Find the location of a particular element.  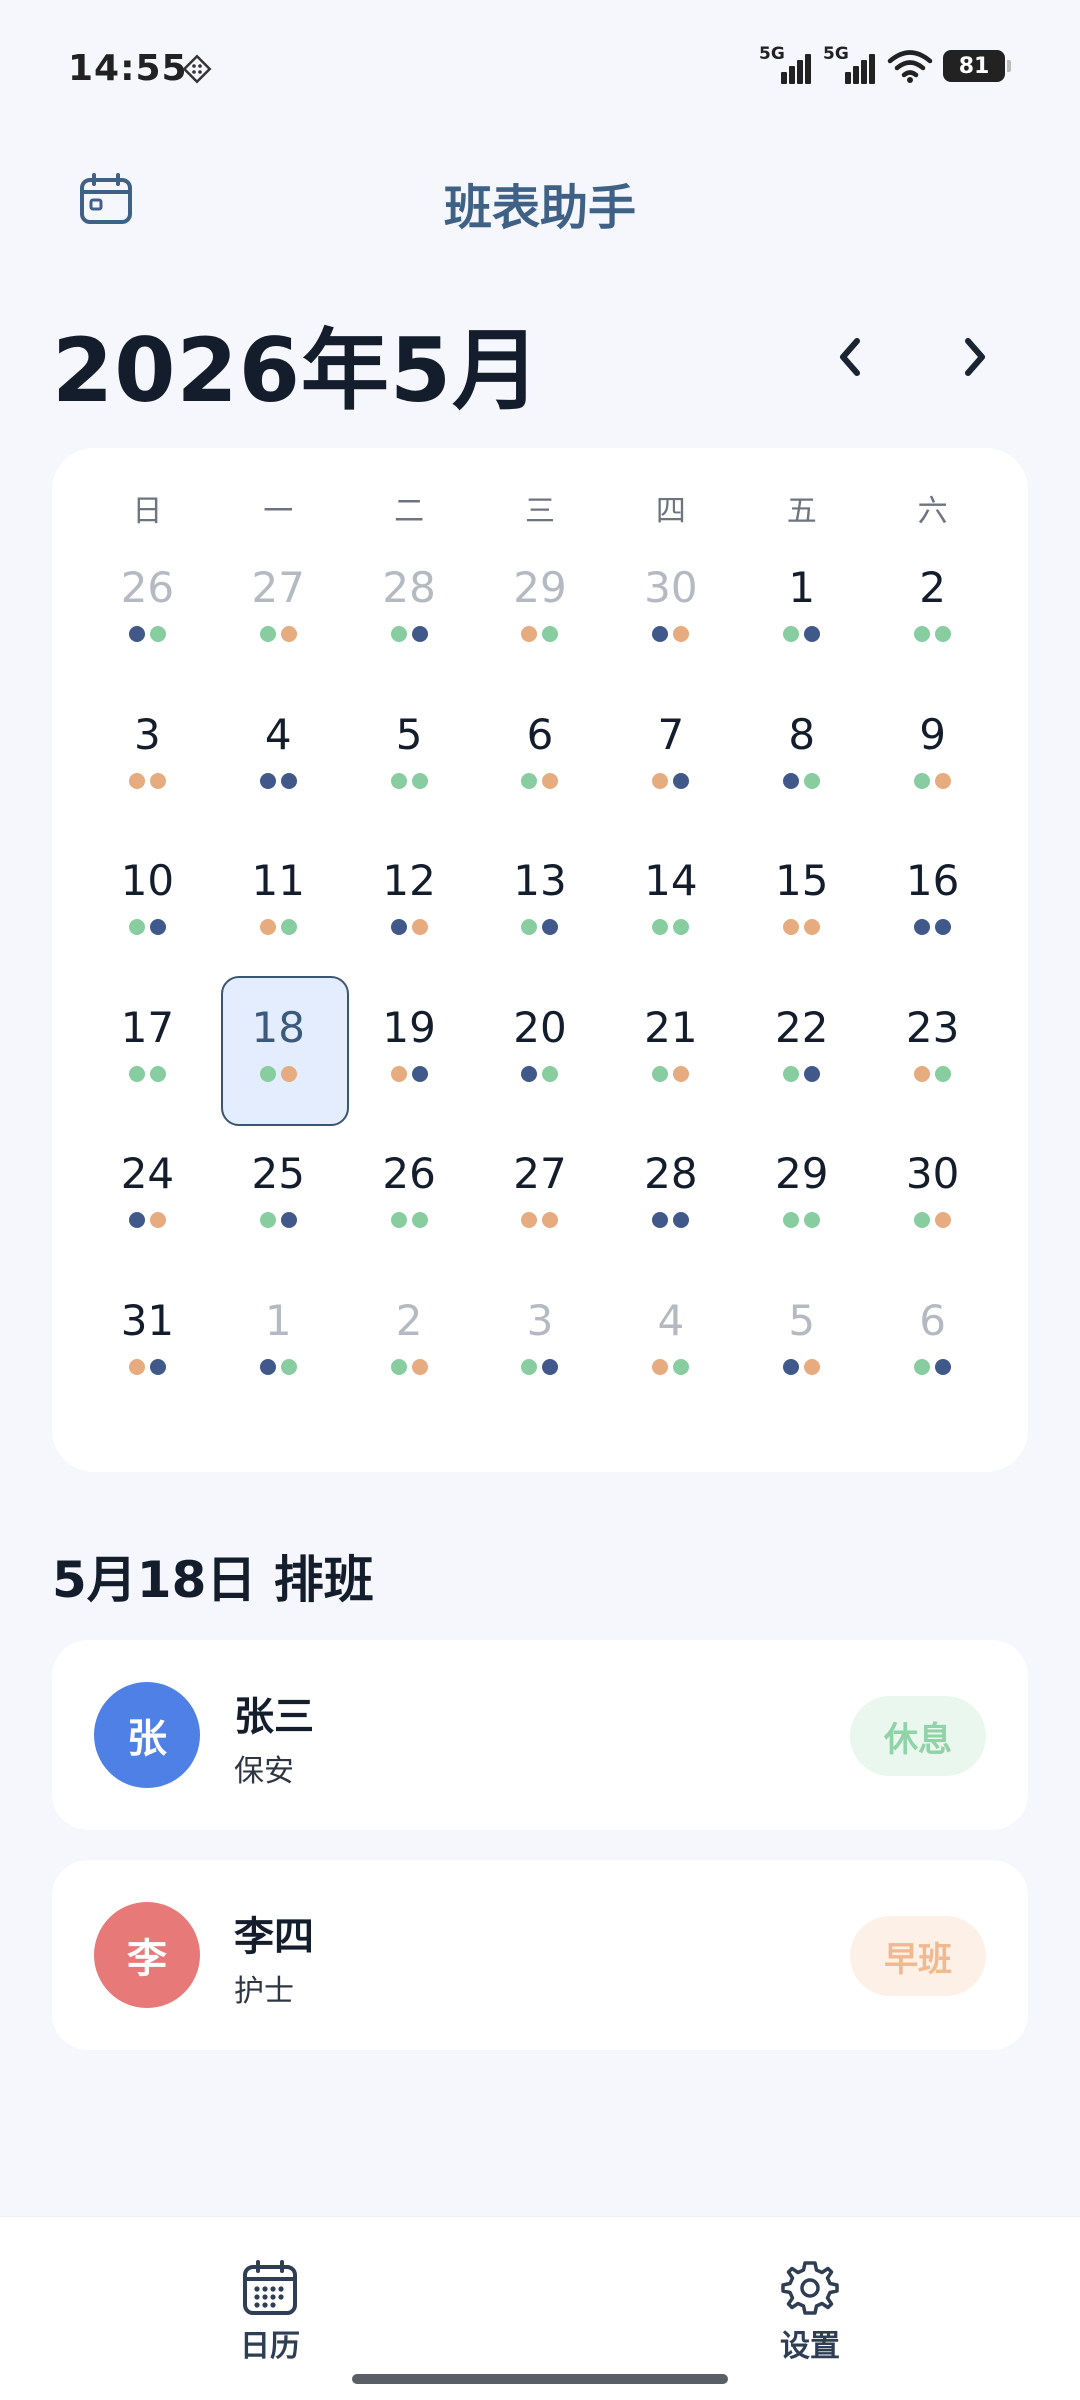

day-number: 26 is located at coordinates (409, 1173).